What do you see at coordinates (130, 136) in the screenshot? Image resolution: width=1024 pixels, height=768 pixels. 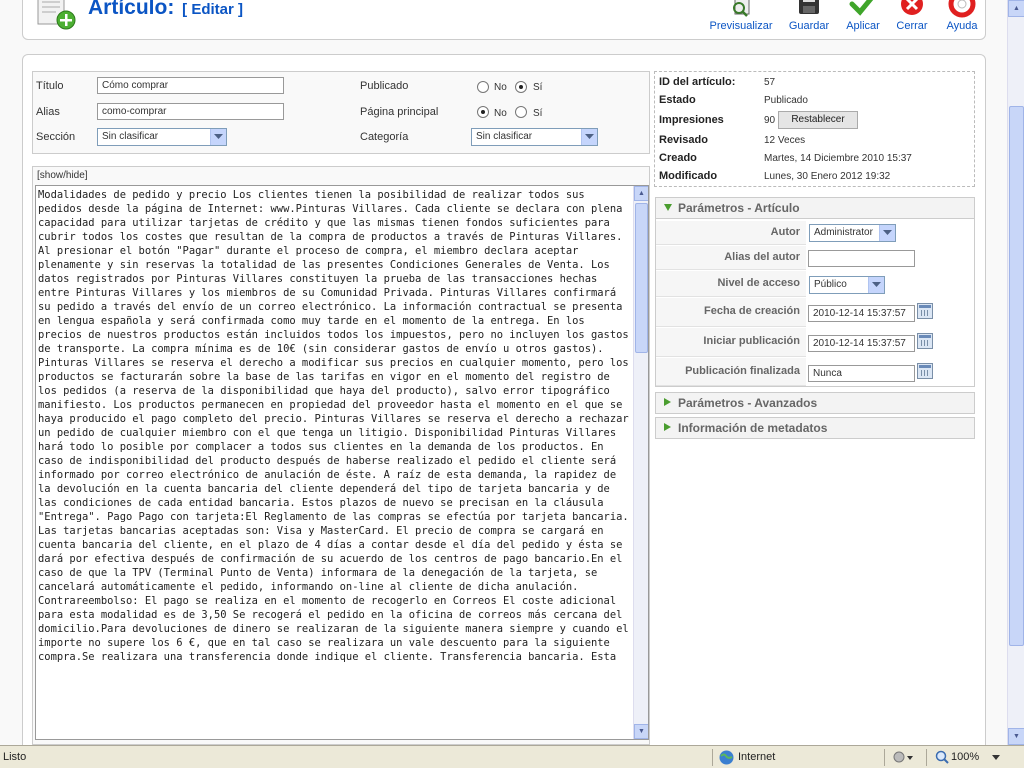 I see `section-select-value: Sin clasificar` at bounding box center [130, 136].